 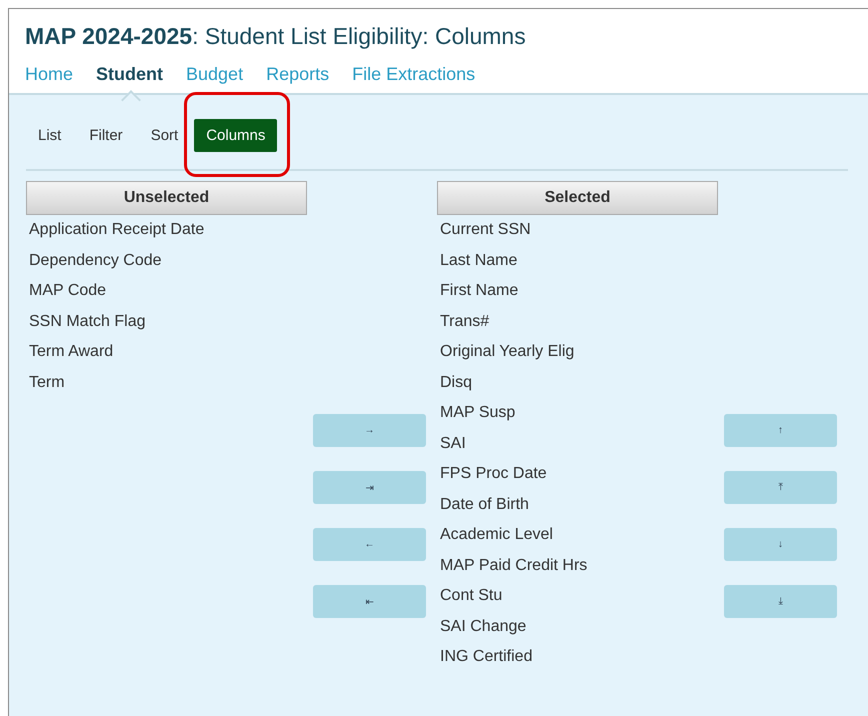 I want to click on list-item: Disq, so click(x=577, y=383).